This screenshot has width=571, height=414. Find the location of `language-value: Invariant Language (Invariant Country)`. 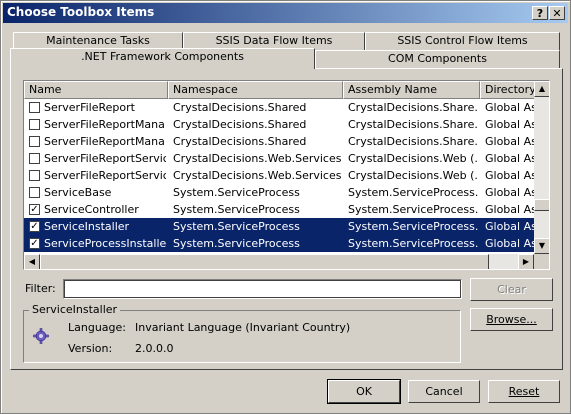

language-value: Invariant Language (Invariant Country) is located at coordinates (243, 327).